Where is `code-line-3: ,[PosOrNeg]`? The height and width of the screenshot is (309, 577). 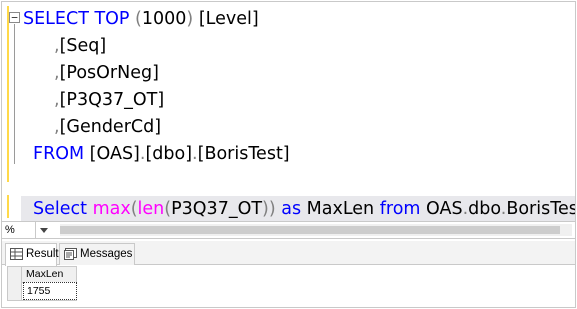 code-line-3: ,[PosOrNeg] is located at coordinates (106, 73).